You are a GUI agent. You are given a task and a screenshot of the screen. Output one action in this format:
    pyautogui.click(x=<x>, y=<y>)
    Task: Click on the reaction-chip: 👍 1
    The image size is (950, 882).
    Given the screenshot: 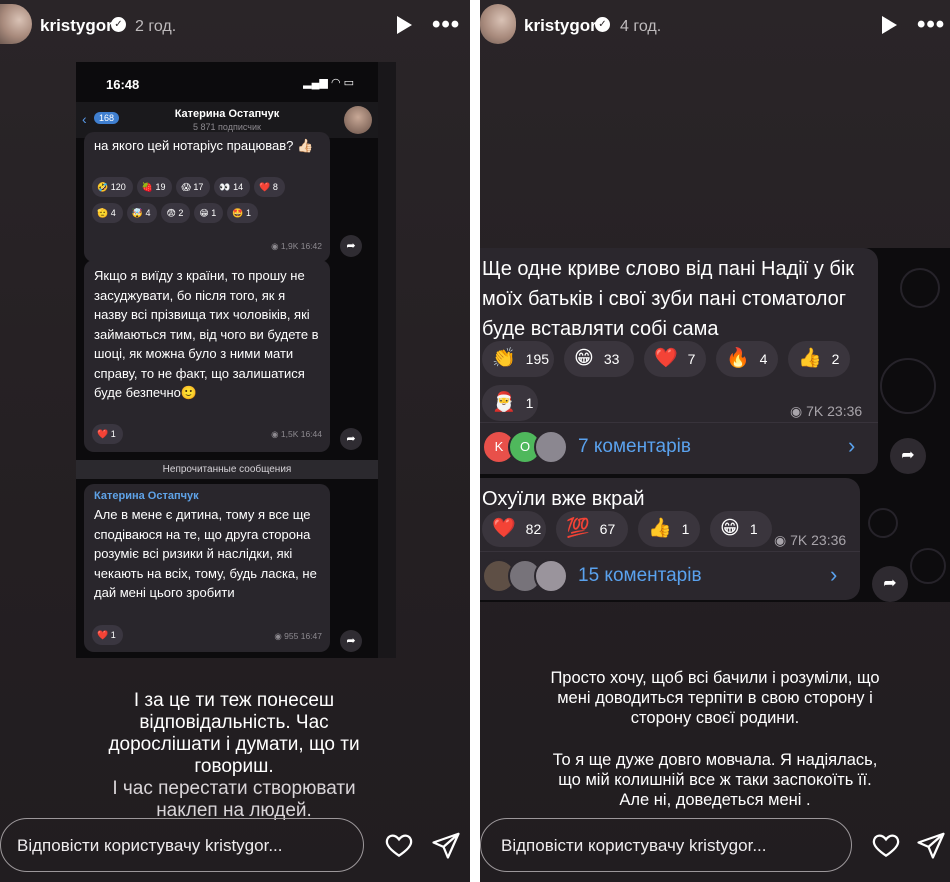 What is the action you would take?
    pyautogui.click(x=669, y=529)
    